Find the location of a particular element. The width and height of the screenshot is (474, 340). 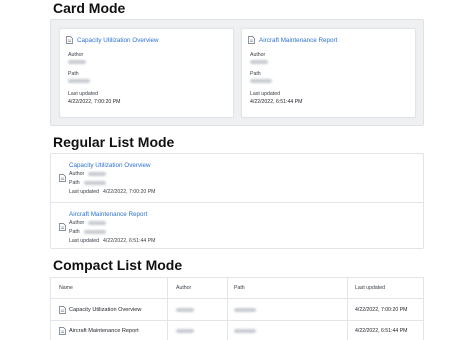

list-item-title-link: Aircraft Maintenance Report is located at coordinates (108, 214).